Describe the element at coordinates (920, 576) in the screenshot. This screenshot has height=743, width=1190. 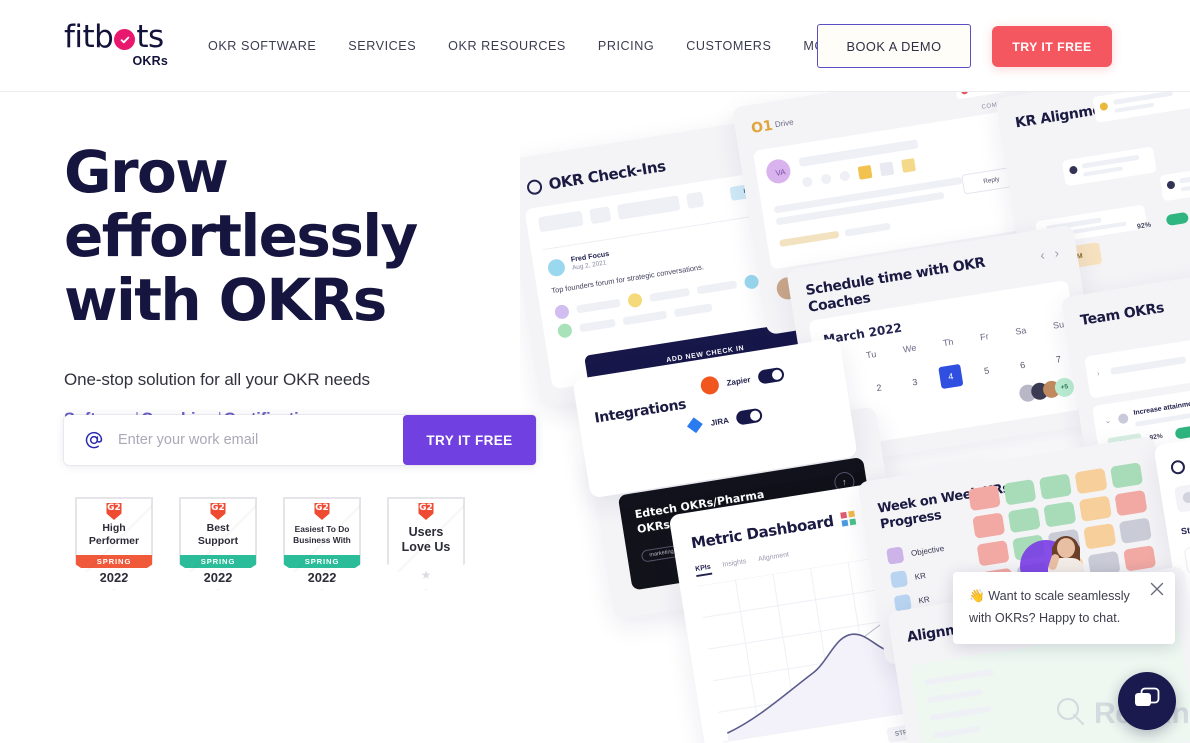
I see `legend-label-kr-1: KR` at that location.